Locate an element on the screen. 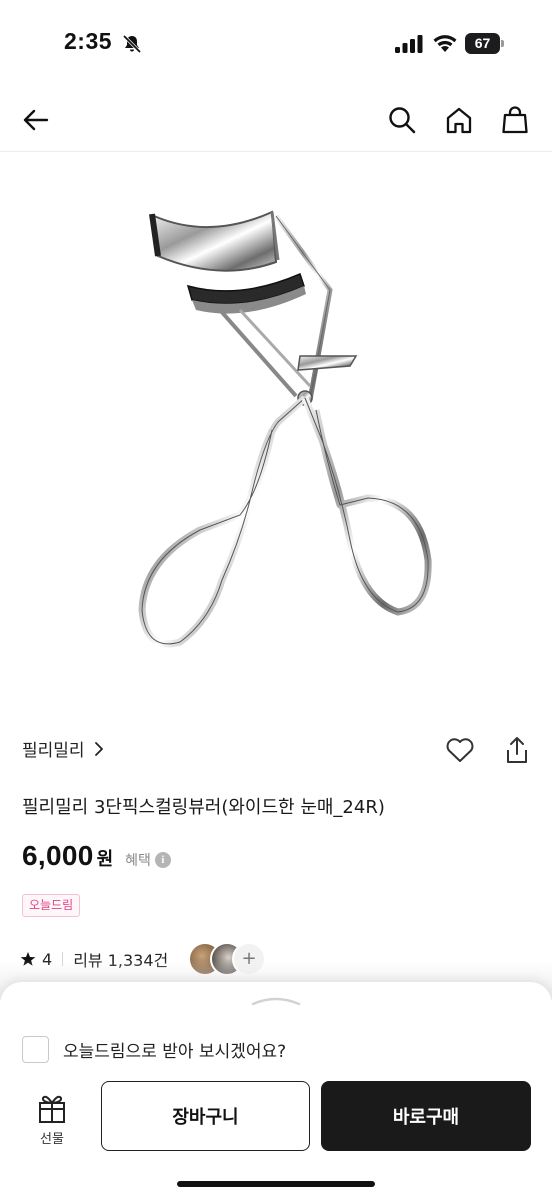  home-button is located at coordinates (459, 120).